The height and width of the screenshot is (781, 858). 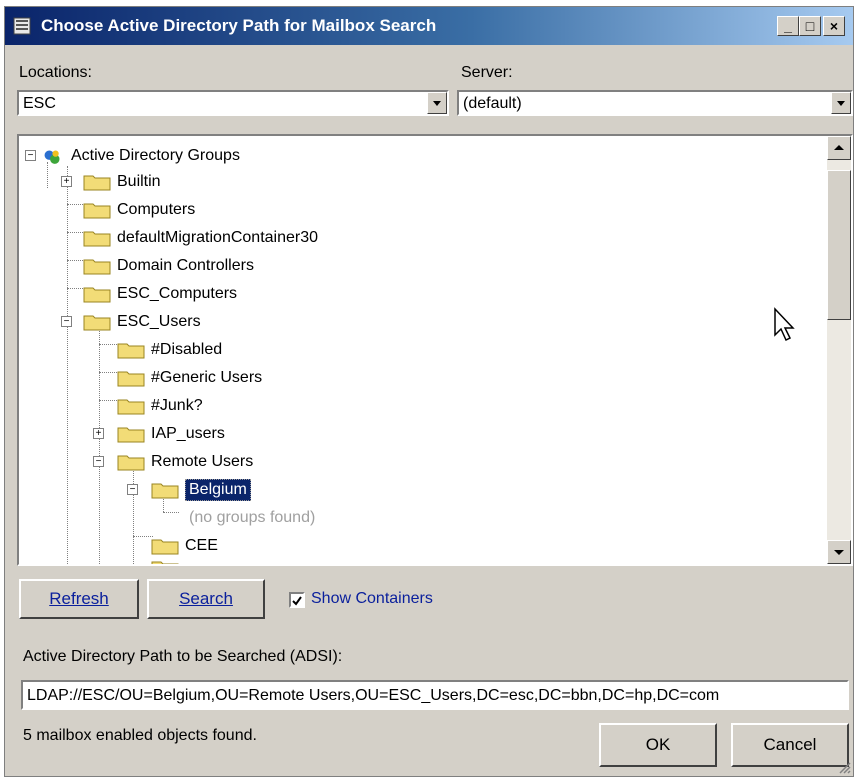 What do you see at coordinates (810, 26) in the screenshot?
I see `maximize-button: □` at bounding box center [810, 26].